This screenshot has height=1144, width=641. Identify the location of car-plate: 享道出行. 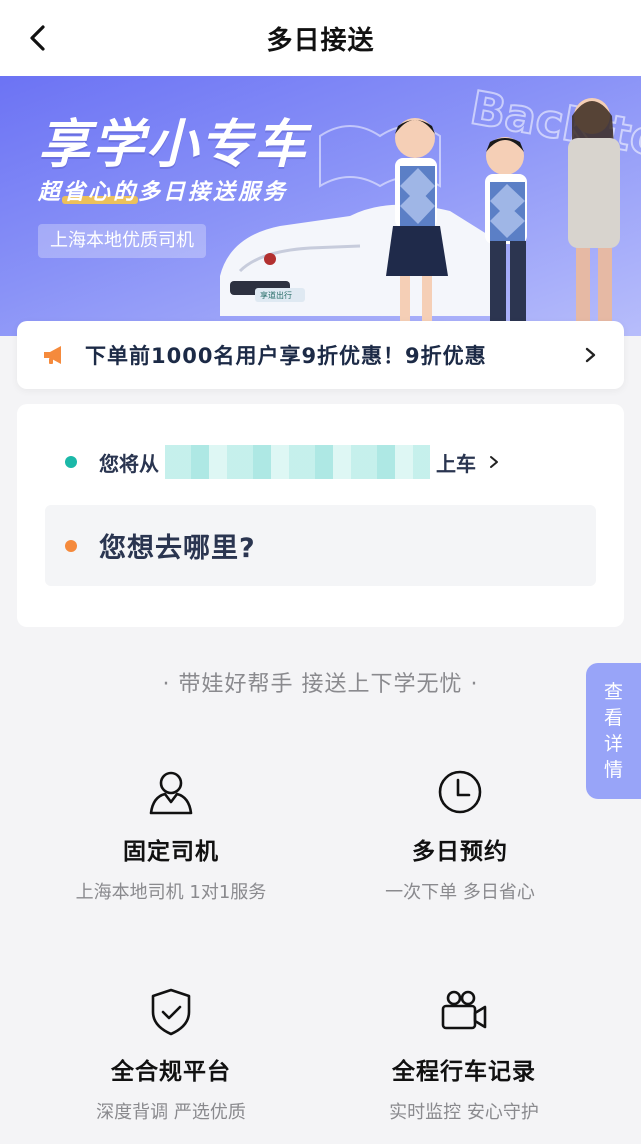
(276, 295).